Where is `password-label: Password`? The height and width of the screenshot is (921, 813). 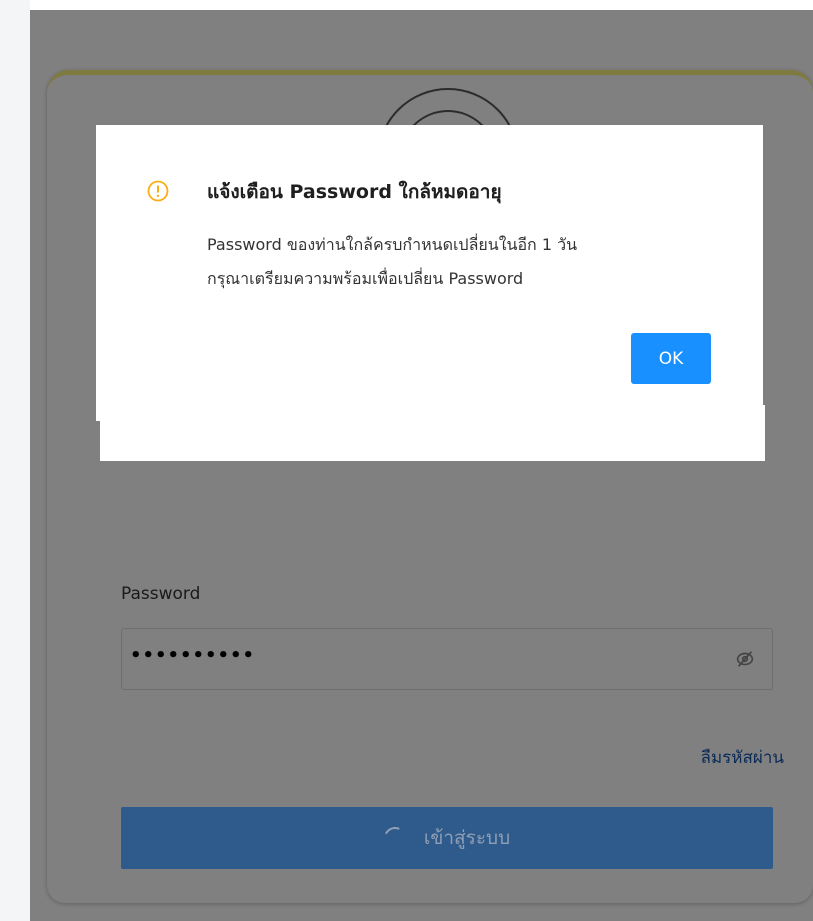 password-label: Password is located at coordinates (161, 594).